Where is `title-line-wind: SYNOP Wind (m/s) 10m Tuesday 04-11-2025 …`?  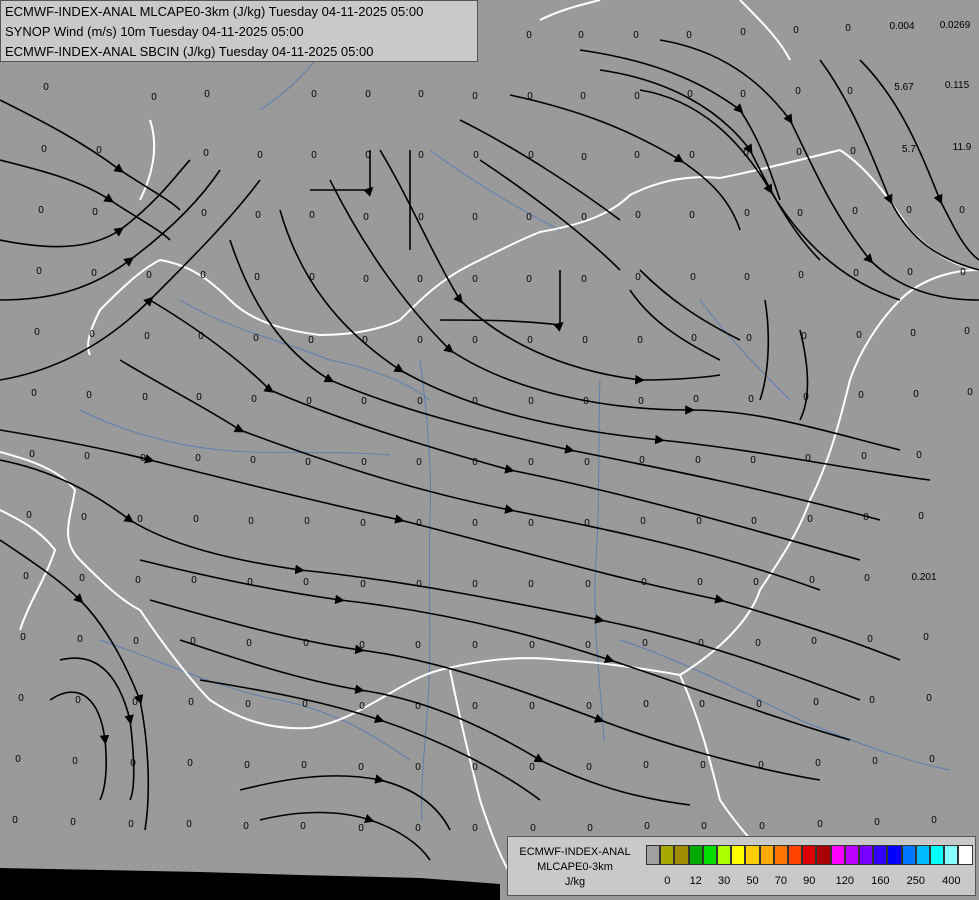 title-line-wind: SYNOP Wind (m/s) 10m Tuesday 04-11-2025 … is located at coordinates (154, 31).